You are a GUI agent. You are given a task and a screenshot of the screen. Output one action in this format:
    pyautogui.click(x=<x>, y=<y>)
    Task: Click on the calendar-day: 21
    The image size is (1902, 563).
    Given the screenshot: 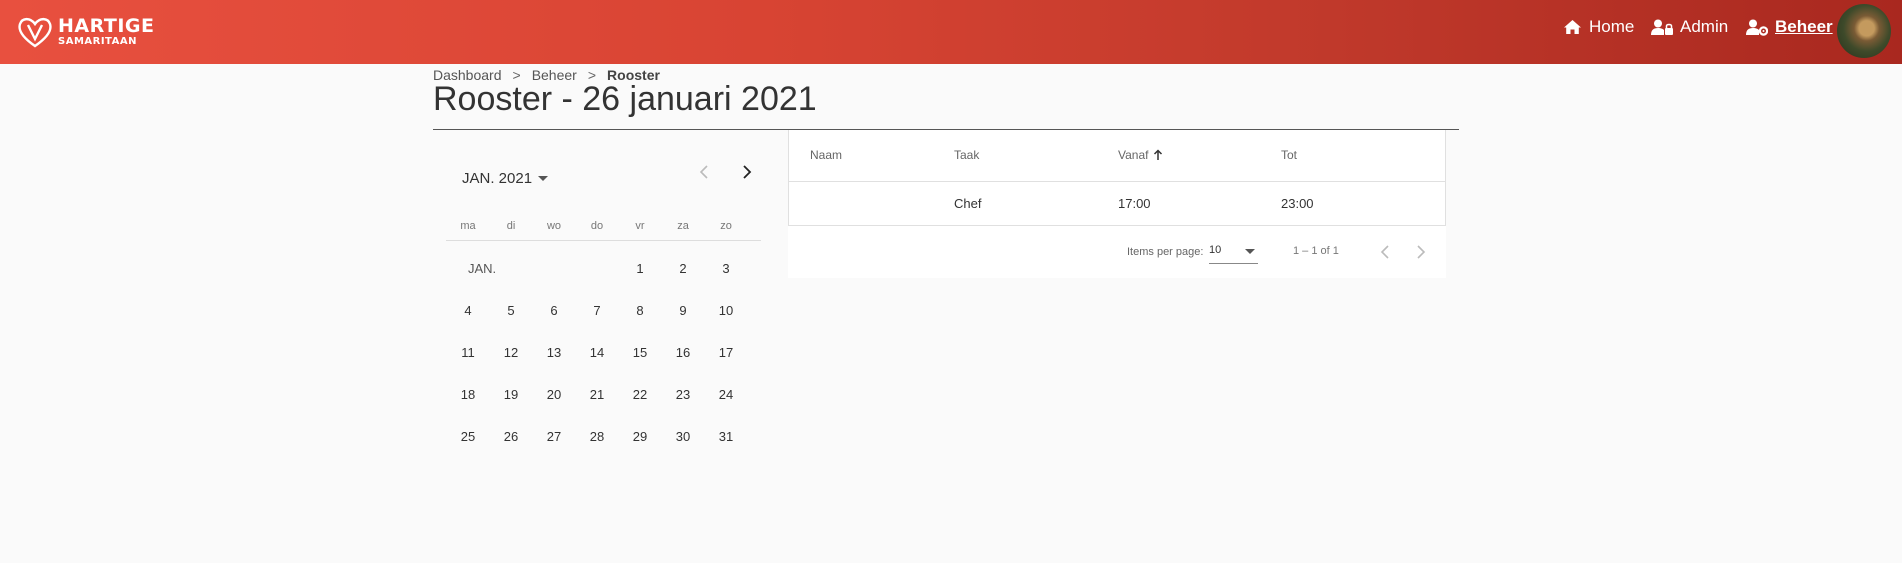 What is the action you would take?
    pyautogui.click(x=597, y=394)
    